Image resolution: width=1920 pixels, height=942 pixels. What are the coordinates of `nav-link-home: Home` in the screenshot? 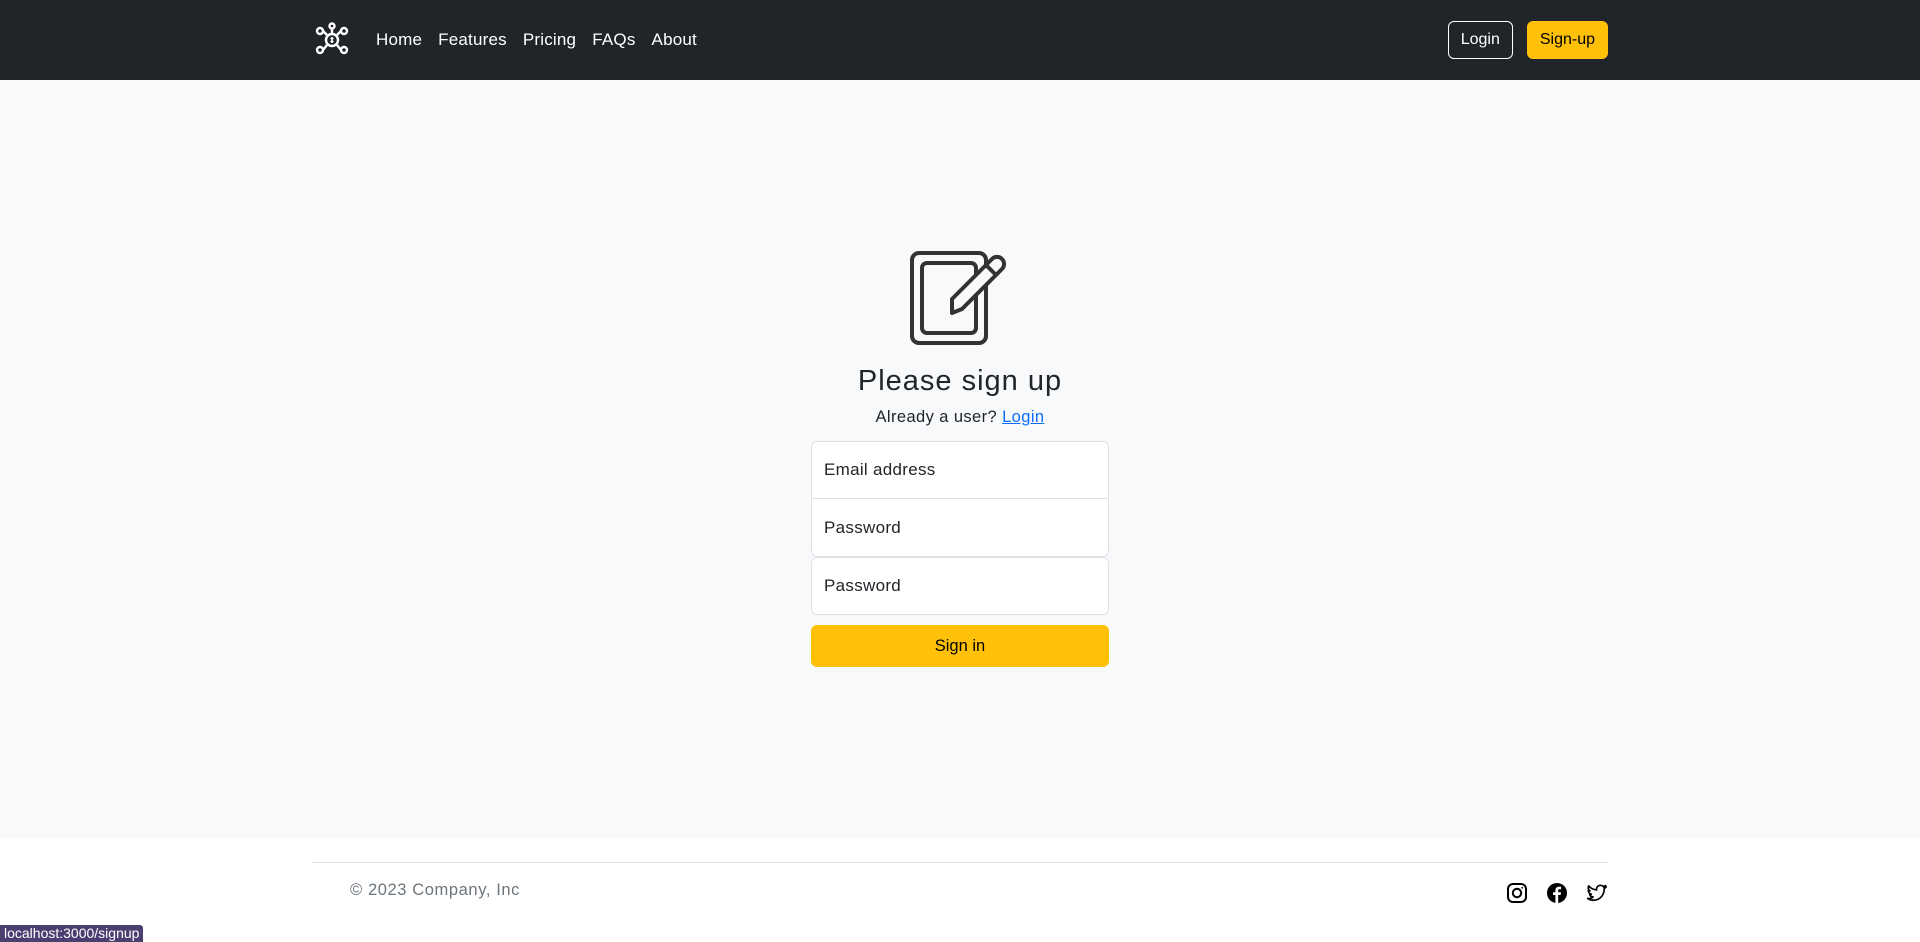 It's located at (401, 40).